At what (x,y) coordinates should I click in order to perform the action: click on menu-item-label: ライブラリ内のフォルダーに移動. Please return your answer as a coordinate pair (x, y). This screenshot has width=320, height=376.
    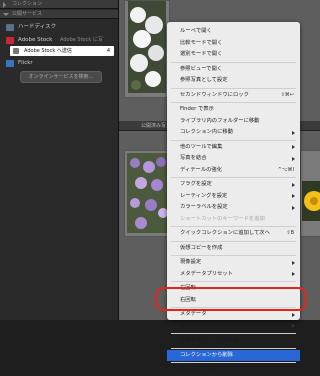
    Looking at the image, I should click on (220, 120).